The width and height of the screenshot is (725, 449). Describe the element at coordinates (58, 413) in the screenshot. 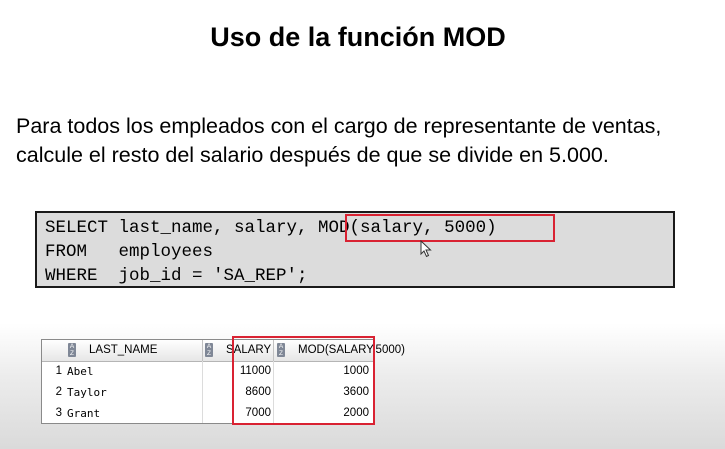

I see `row-number: 3` at that location.